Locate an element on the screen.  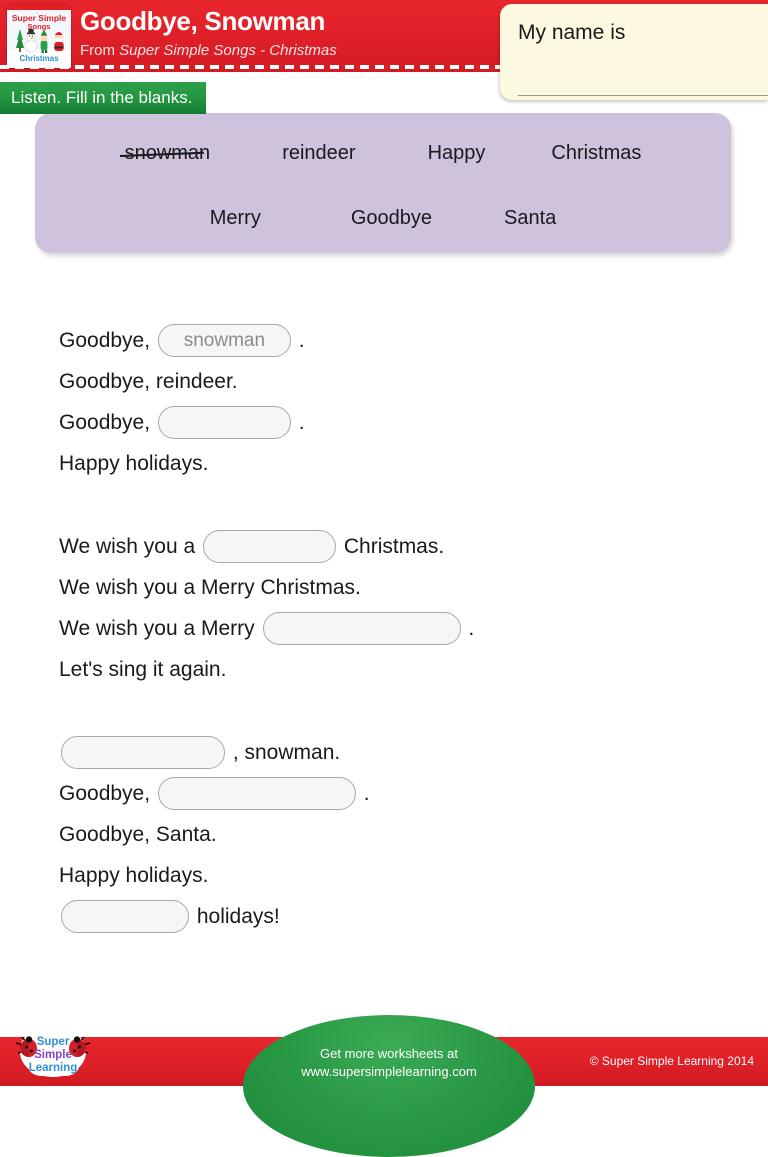
word-bank-item: Merry is located at coordinates (235, 218).